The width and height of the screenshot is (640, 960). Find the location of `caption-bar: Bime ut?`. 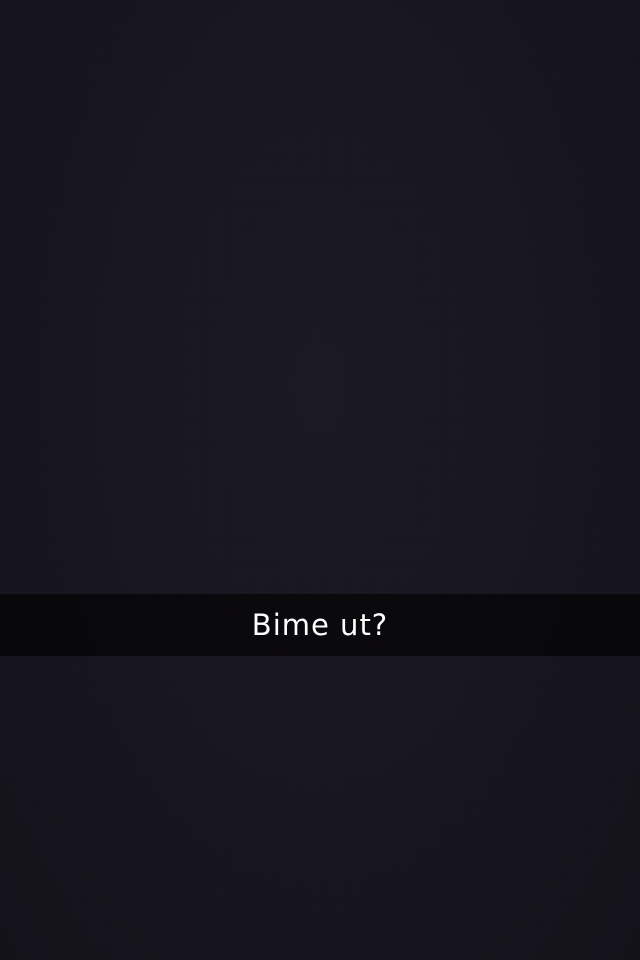

caption-bar: Bime ut? is located at coordinates (320, 625).